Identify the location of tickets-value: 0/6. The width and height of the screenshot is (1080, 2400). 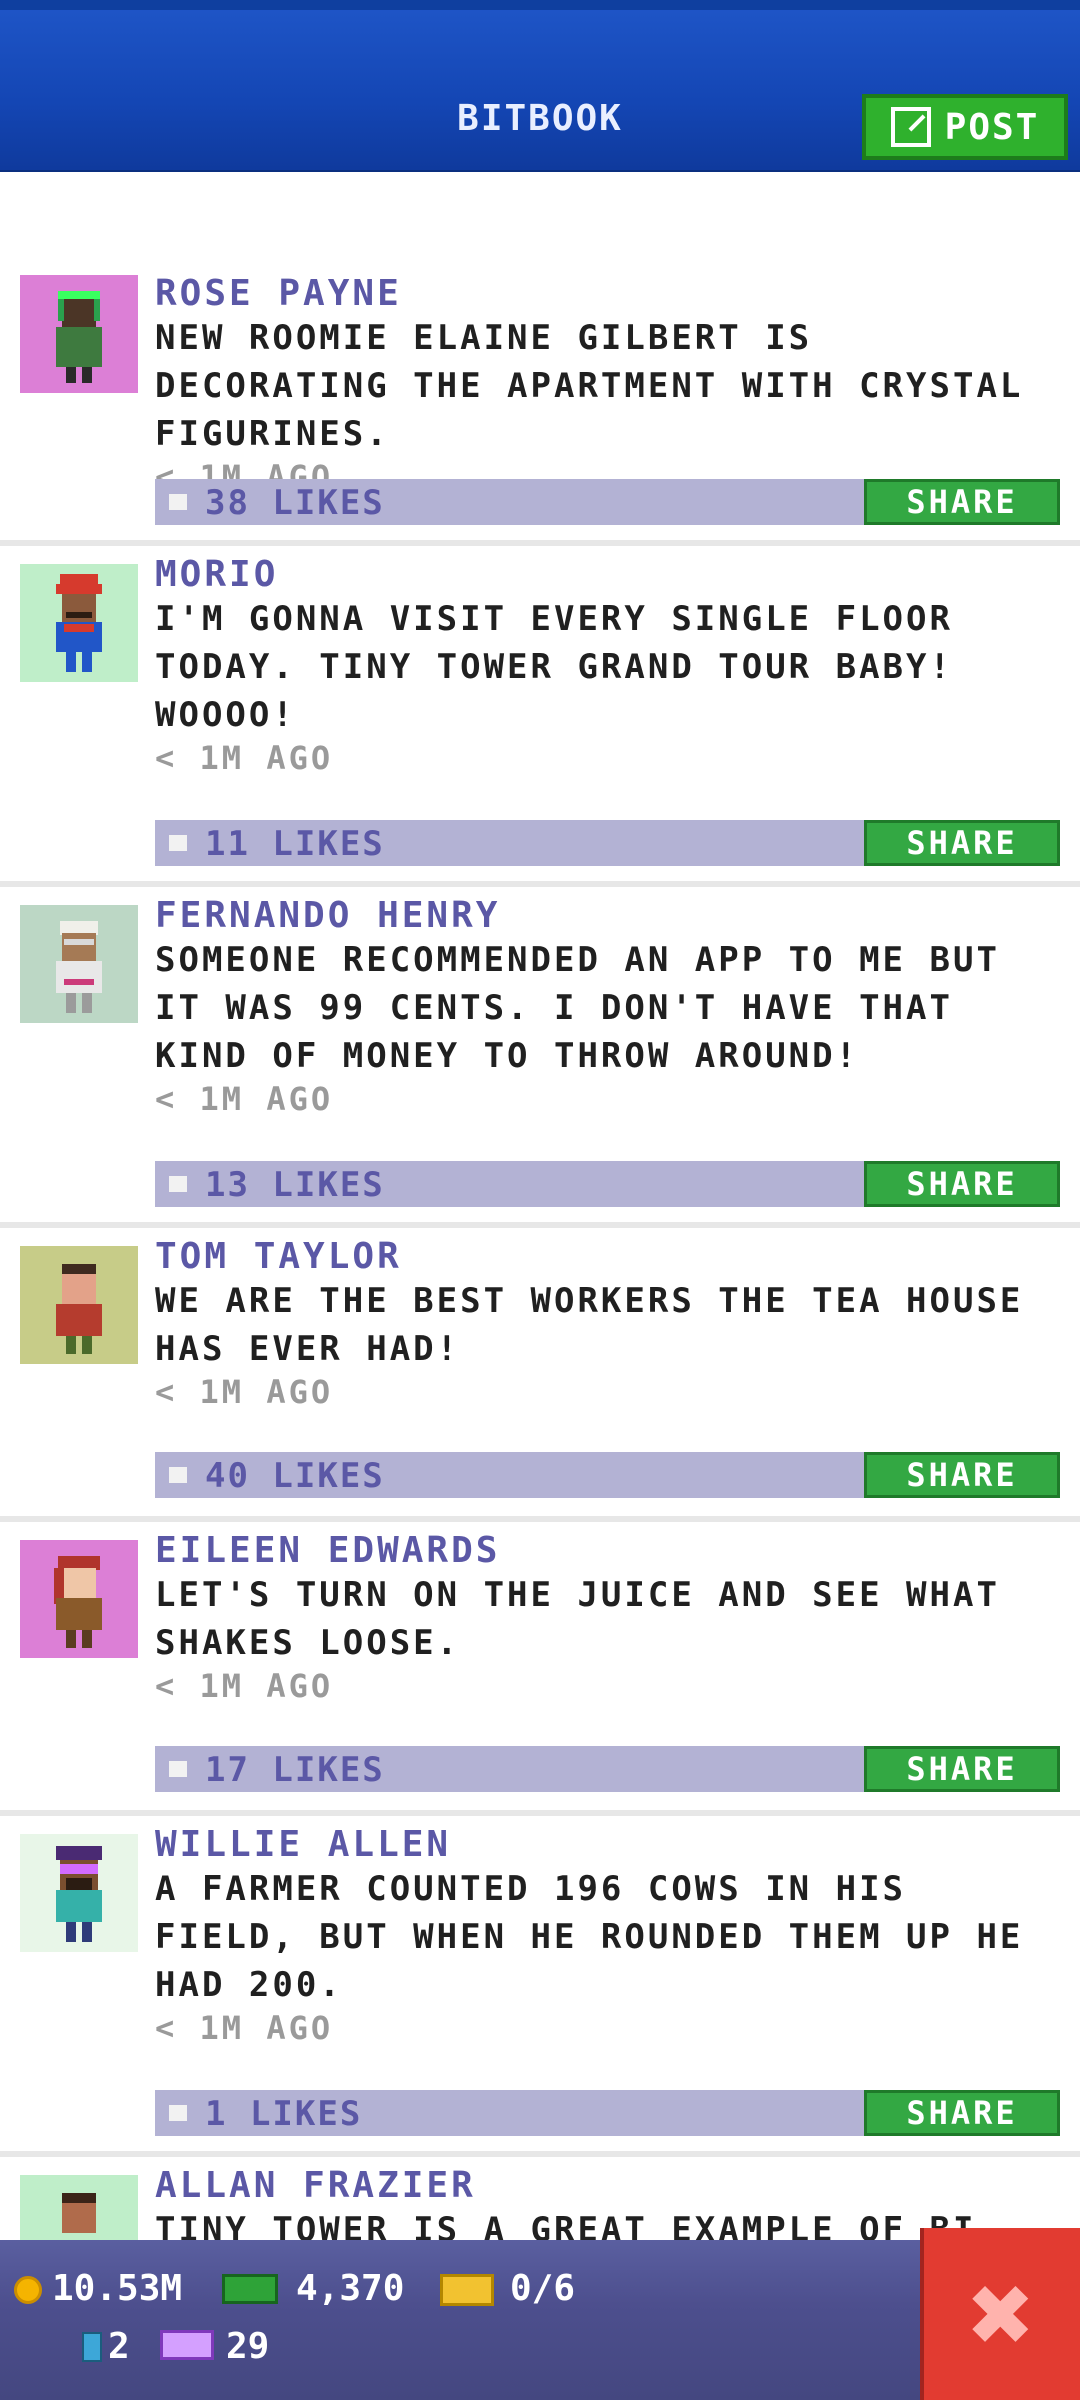
(543, 2288).